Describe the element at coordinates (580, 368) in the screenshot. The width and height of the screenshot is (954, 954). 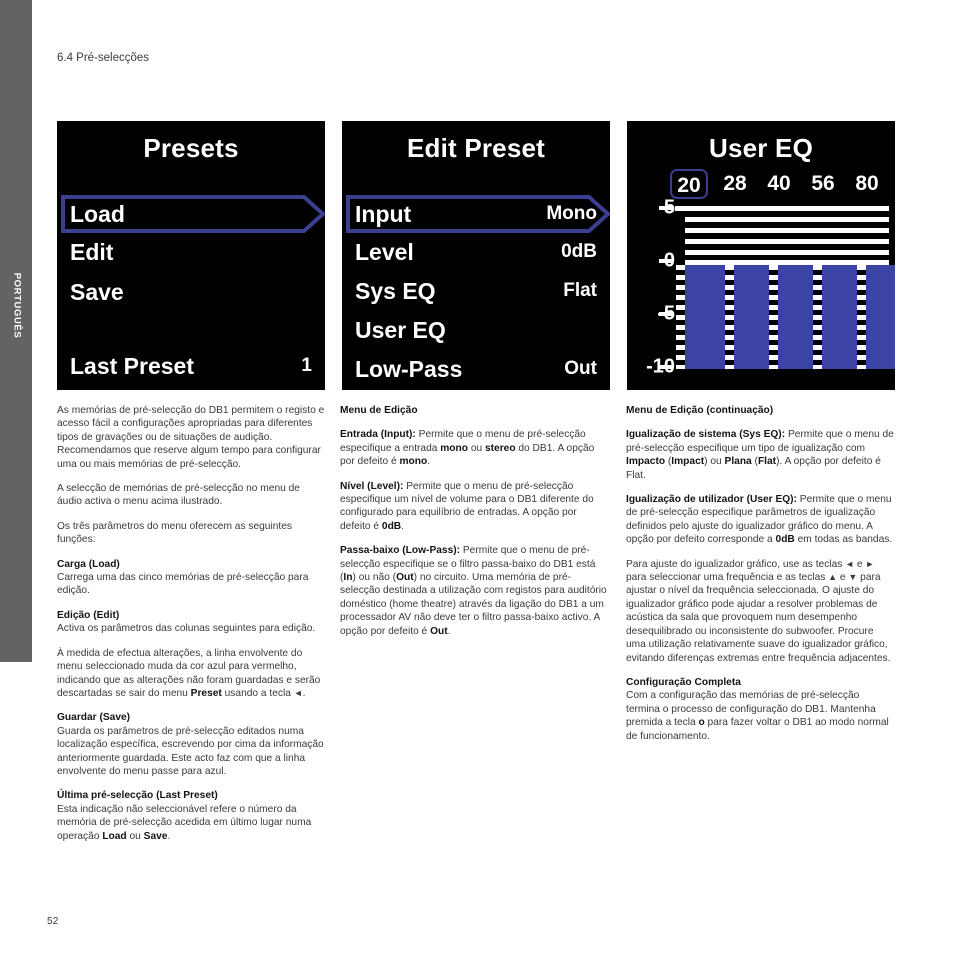
I see `menu-value-low-pass: Out` at that location.